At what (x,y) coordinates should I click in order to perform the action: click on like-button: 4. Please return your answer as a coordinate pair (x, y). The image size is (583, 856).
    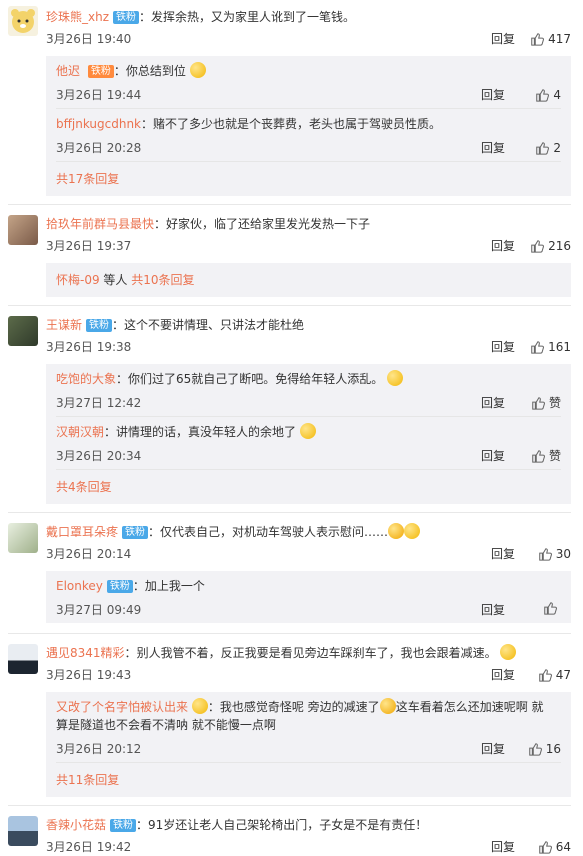
    Looking at the image, I should click on (548, 95).